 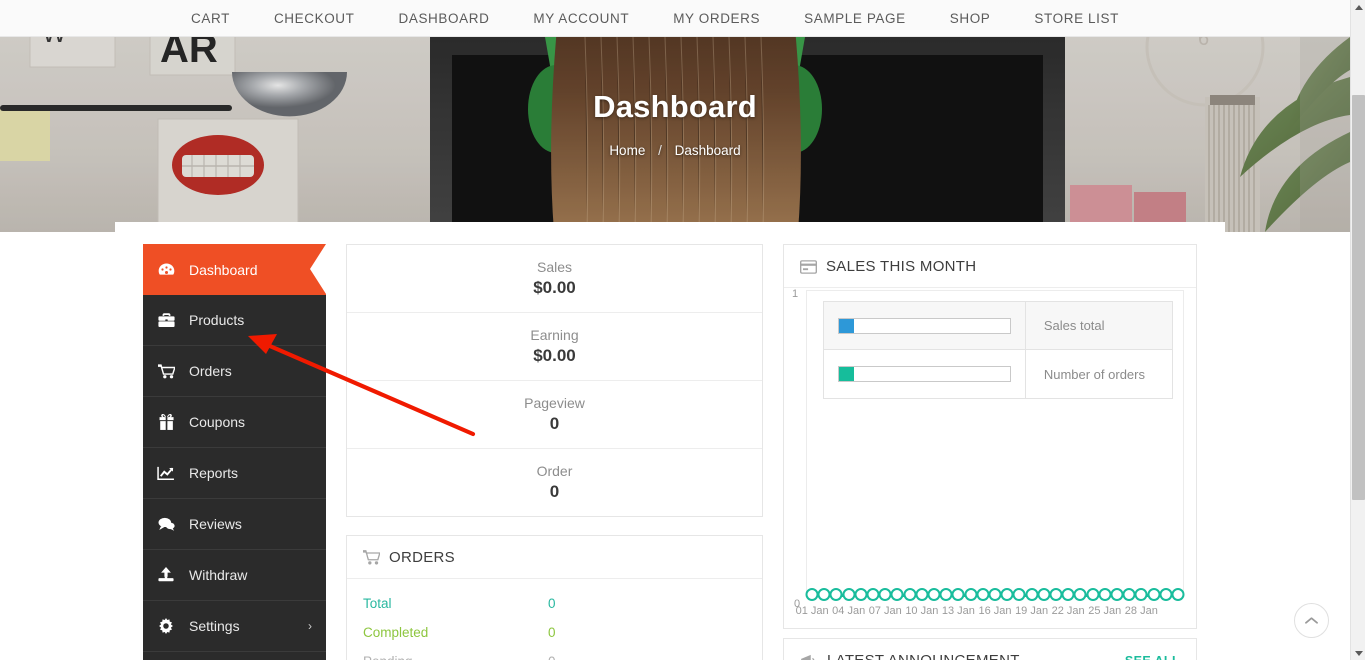 I want to click on sidebar-item-coupons: Coupons, so click(x=234, y=422).